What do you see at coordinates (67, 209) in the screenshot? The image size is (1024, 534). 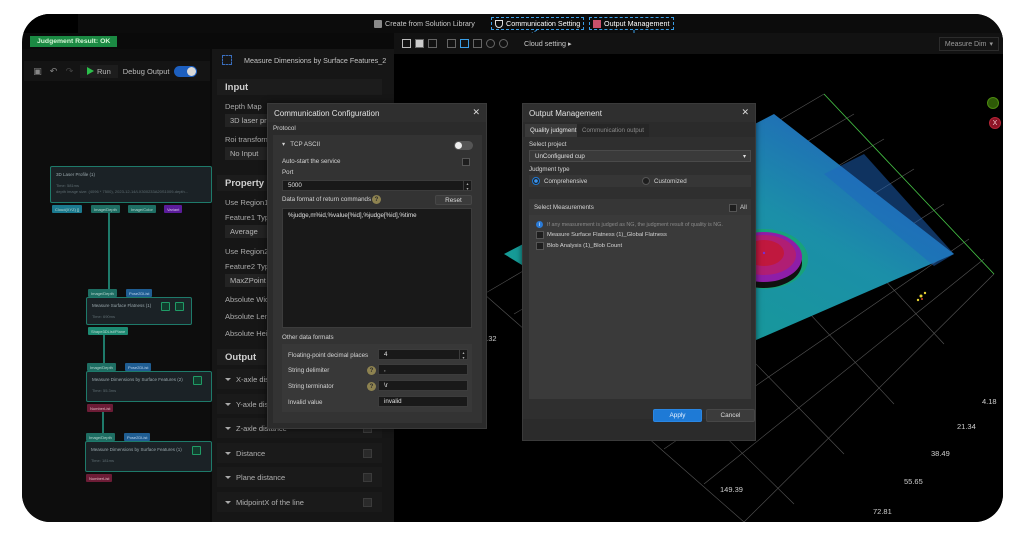 I see `port-out: Cloud(XYZ) []` at bounding box center [67, 209].